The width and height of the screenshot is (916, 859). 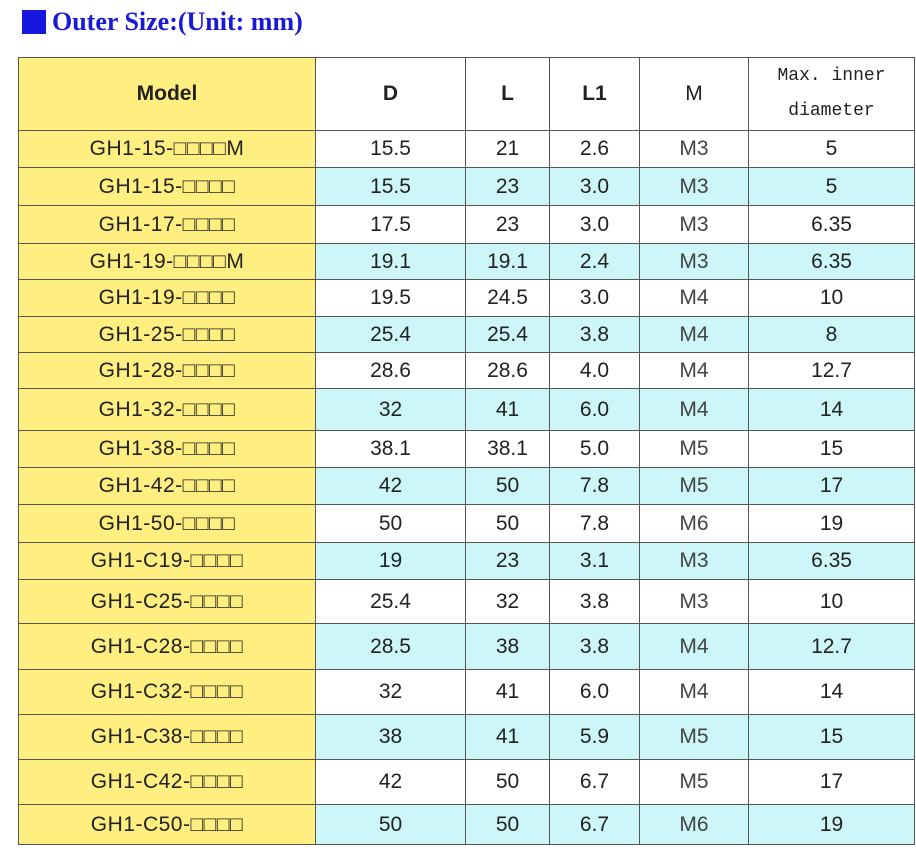 What do you see at coordinates (831, 298) in the screenshot?
I see `max-inner-cell: 10` at bounding box center [831, 298].